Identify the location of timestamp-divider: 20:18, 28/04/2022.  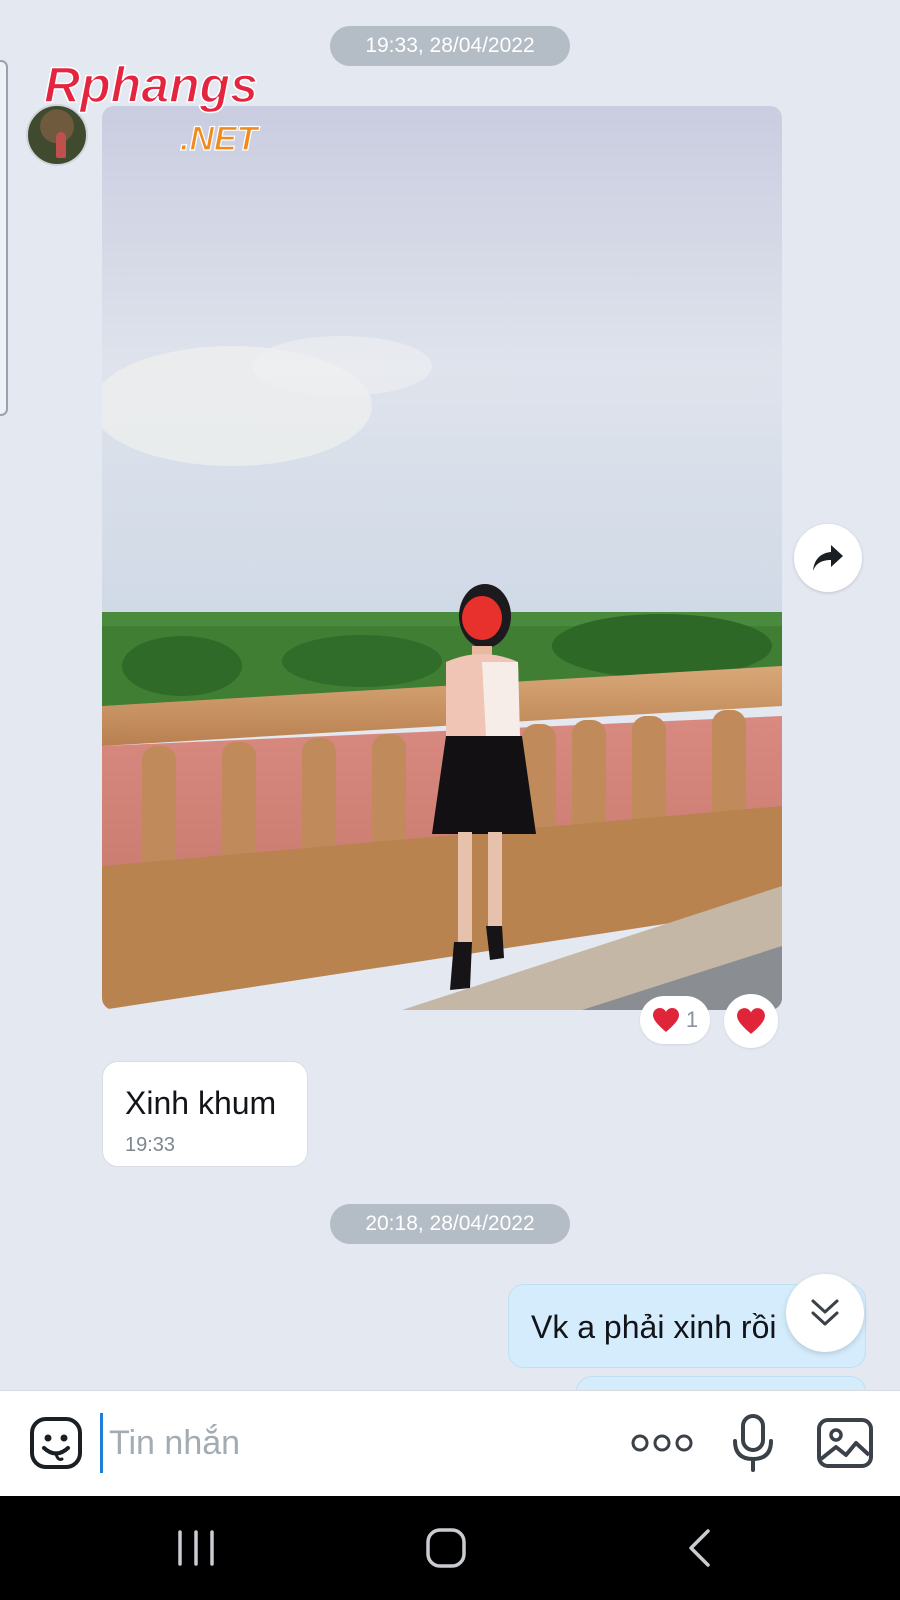
(450, 1224).